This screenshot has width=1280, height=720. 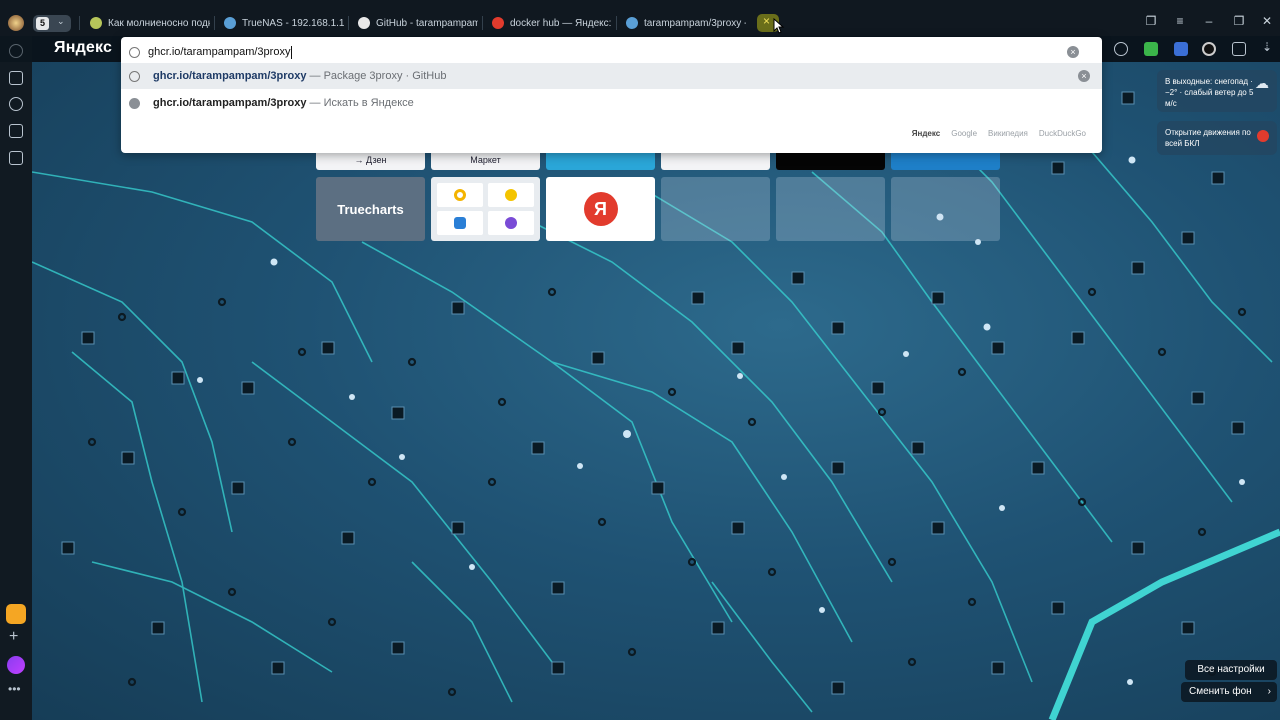 I want to click on close-window-icon: ✕, so click(x=1267, y=21).